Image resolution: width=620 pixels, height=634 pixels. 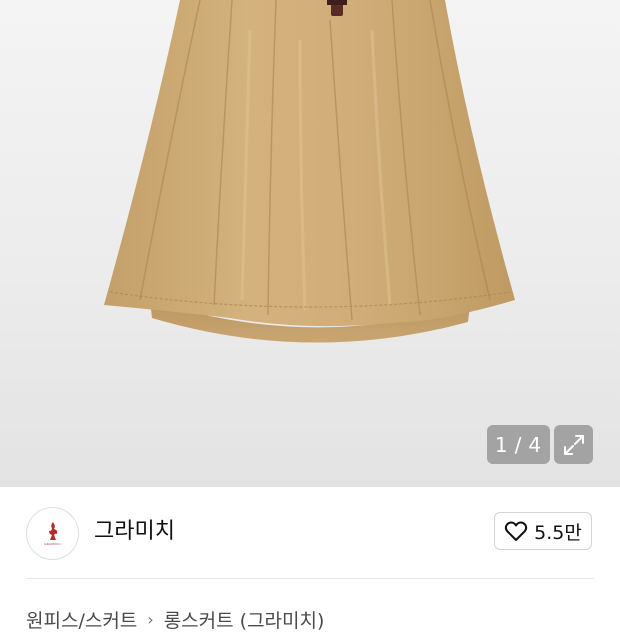 I want to click on shop-info-row: GRAMICCI 그라미치 5.5만, so click(x=310, y=532).